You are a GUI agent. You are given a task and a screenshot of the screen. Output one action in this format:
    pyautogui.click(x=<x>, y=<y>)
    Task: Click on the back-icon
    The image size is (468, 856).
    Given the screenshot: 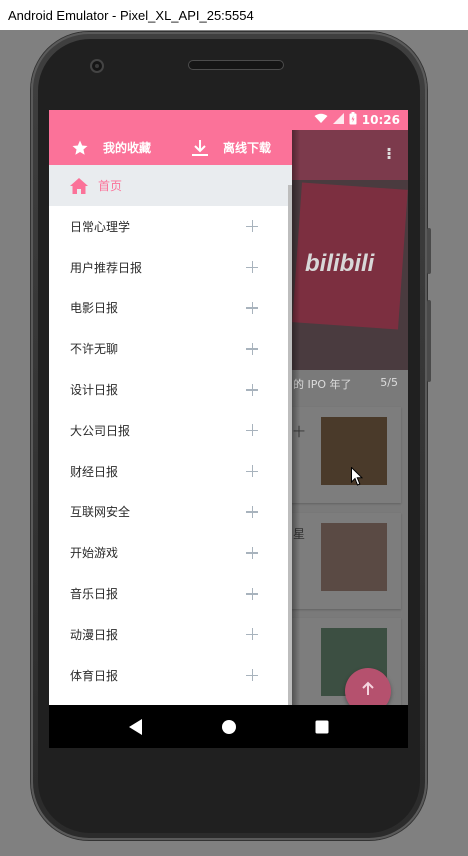 What is the action you would take?
    pyautogui.click(x=135, y=726)
    